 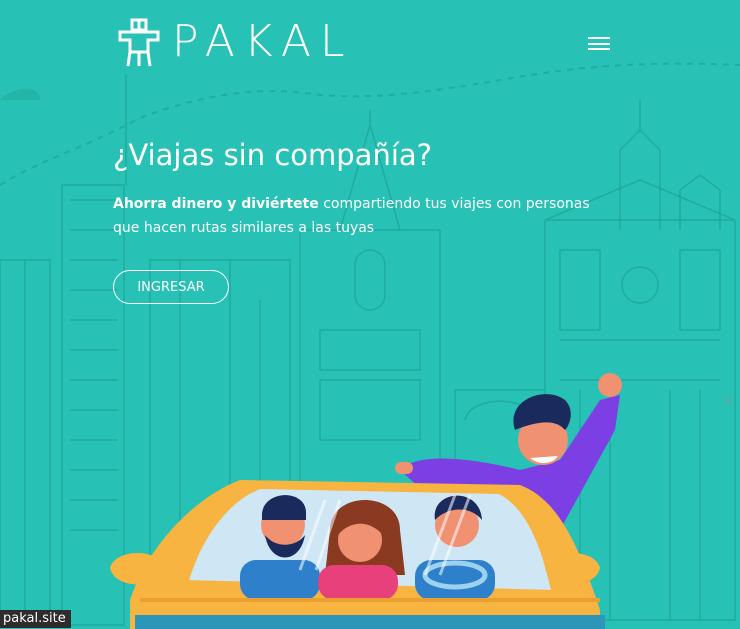 What do you see at coordinates (728, 402) in the screenshot?
I see `close-icon: ✕` at bounding box center [728, 402].